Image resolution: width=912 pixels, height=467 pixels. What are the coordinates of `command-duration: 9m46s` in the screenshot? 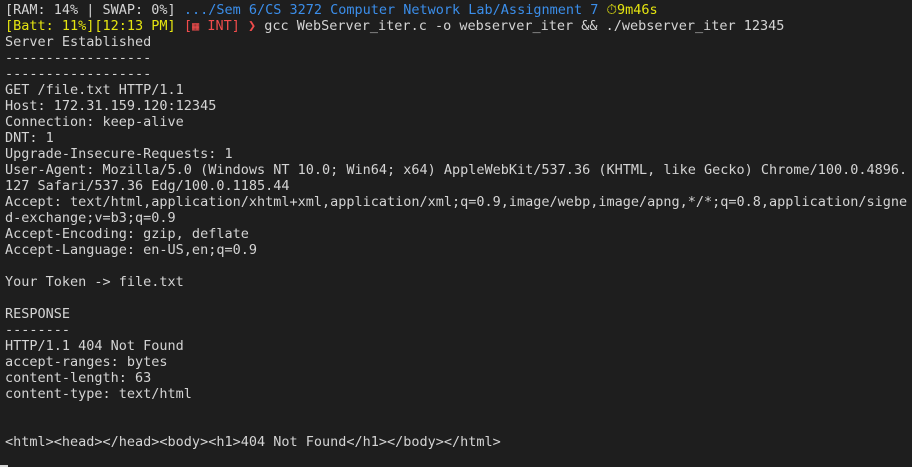 It's located at (637, 10).